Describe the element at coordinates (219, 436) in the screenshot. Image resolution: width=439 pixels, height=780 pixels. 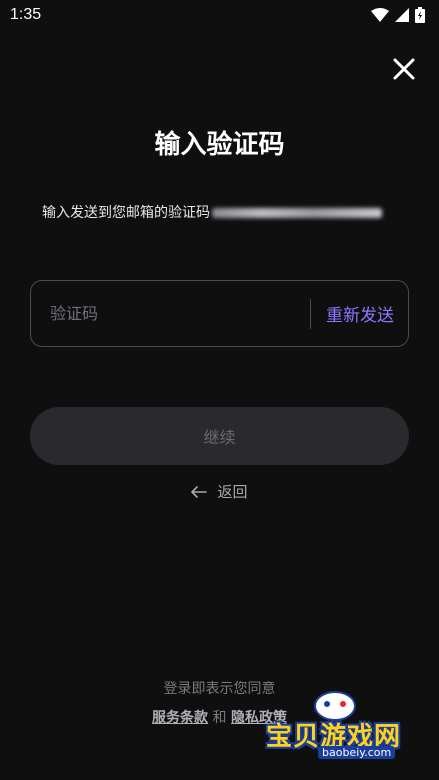
I see `continue-button: 继续` at that location.